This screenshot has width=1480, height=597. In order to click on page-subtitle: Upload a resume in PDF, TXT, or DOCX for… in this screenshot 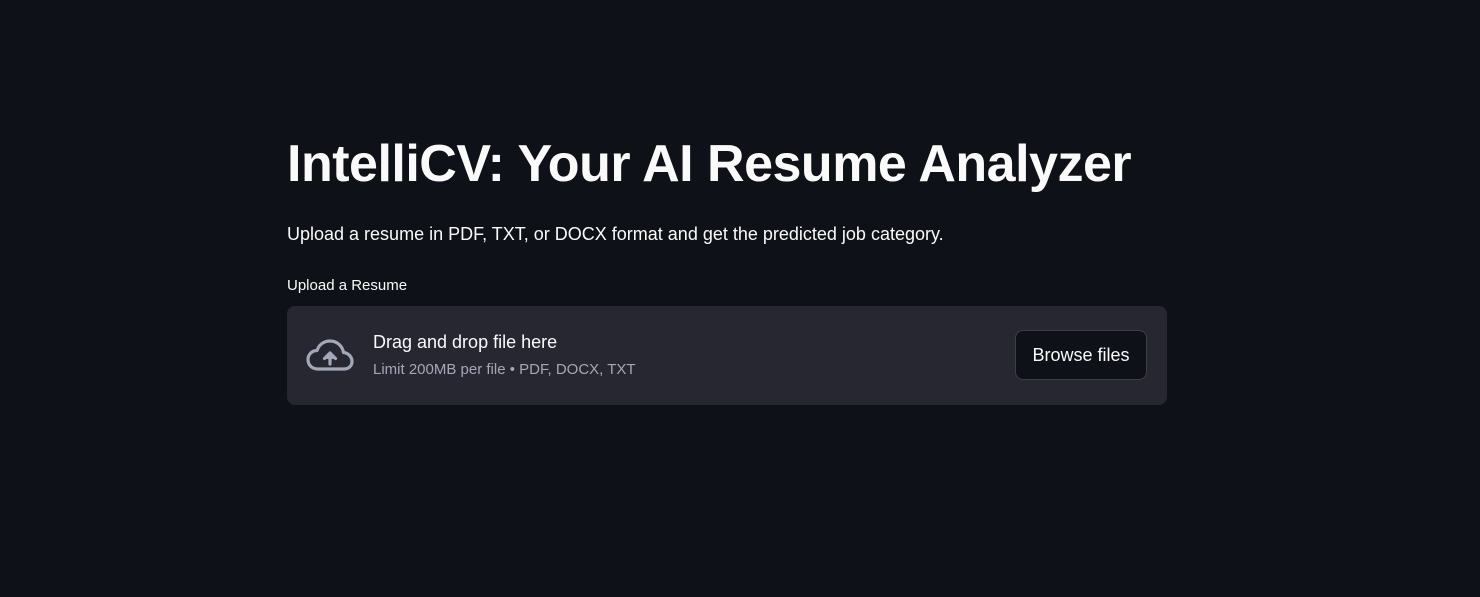, I will do `click(615, 234)`.